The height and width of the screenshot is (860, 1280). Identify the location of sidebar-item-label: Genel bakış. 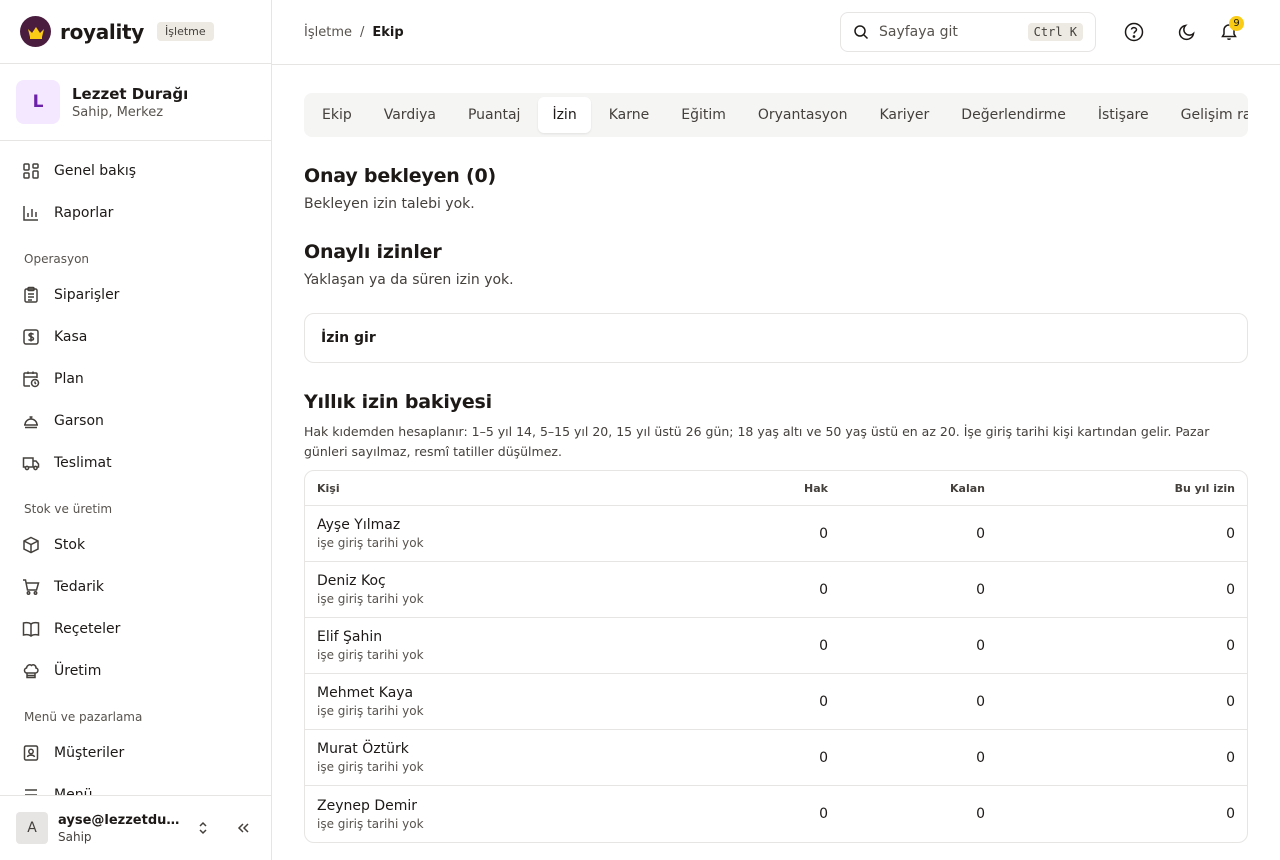
(95, 171).